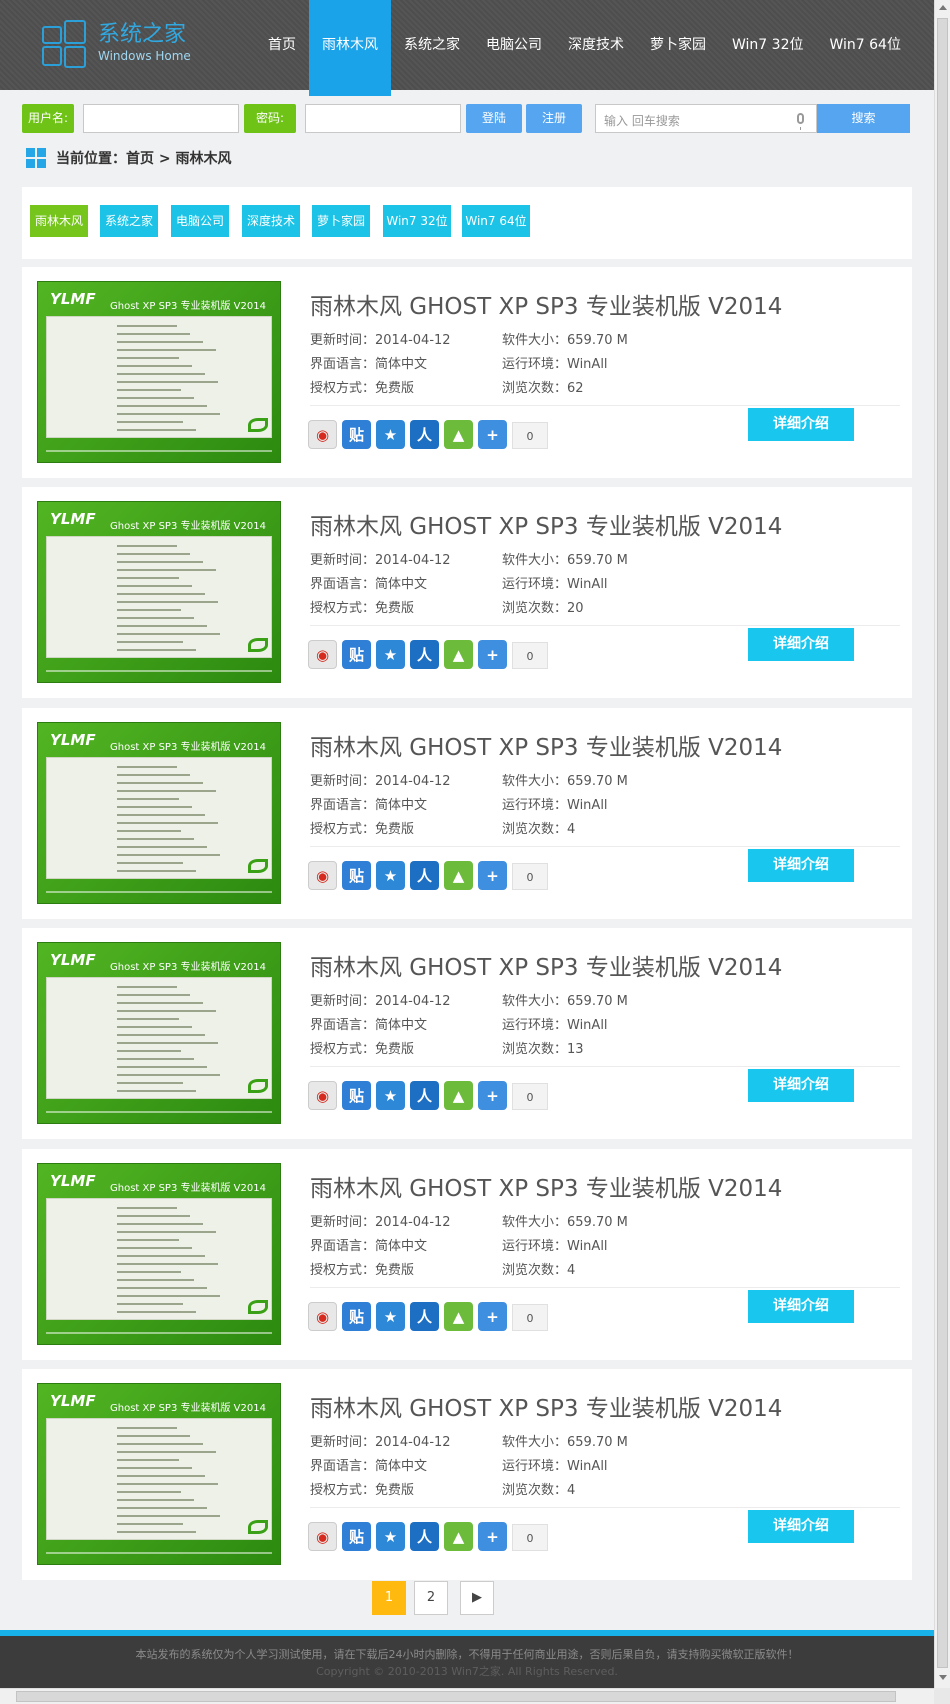  Describe the element at coordinates (389, 1598) in the screenshot. I see `page-button-1: 1` at that location.